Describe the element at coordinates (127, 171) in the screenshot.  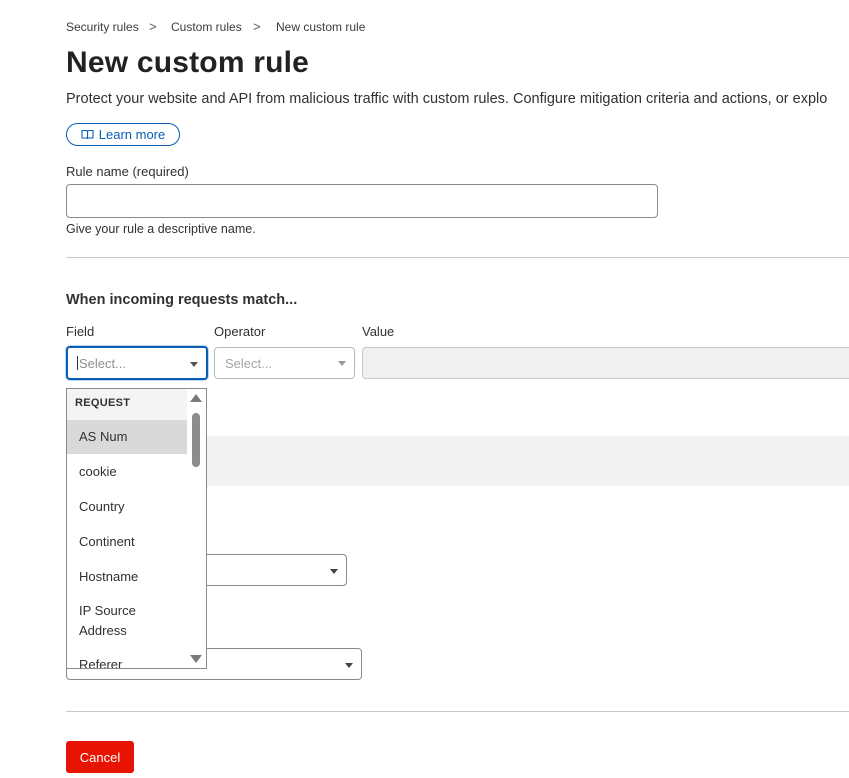
I see `rule-name-label: Rule name (required)` at that location.